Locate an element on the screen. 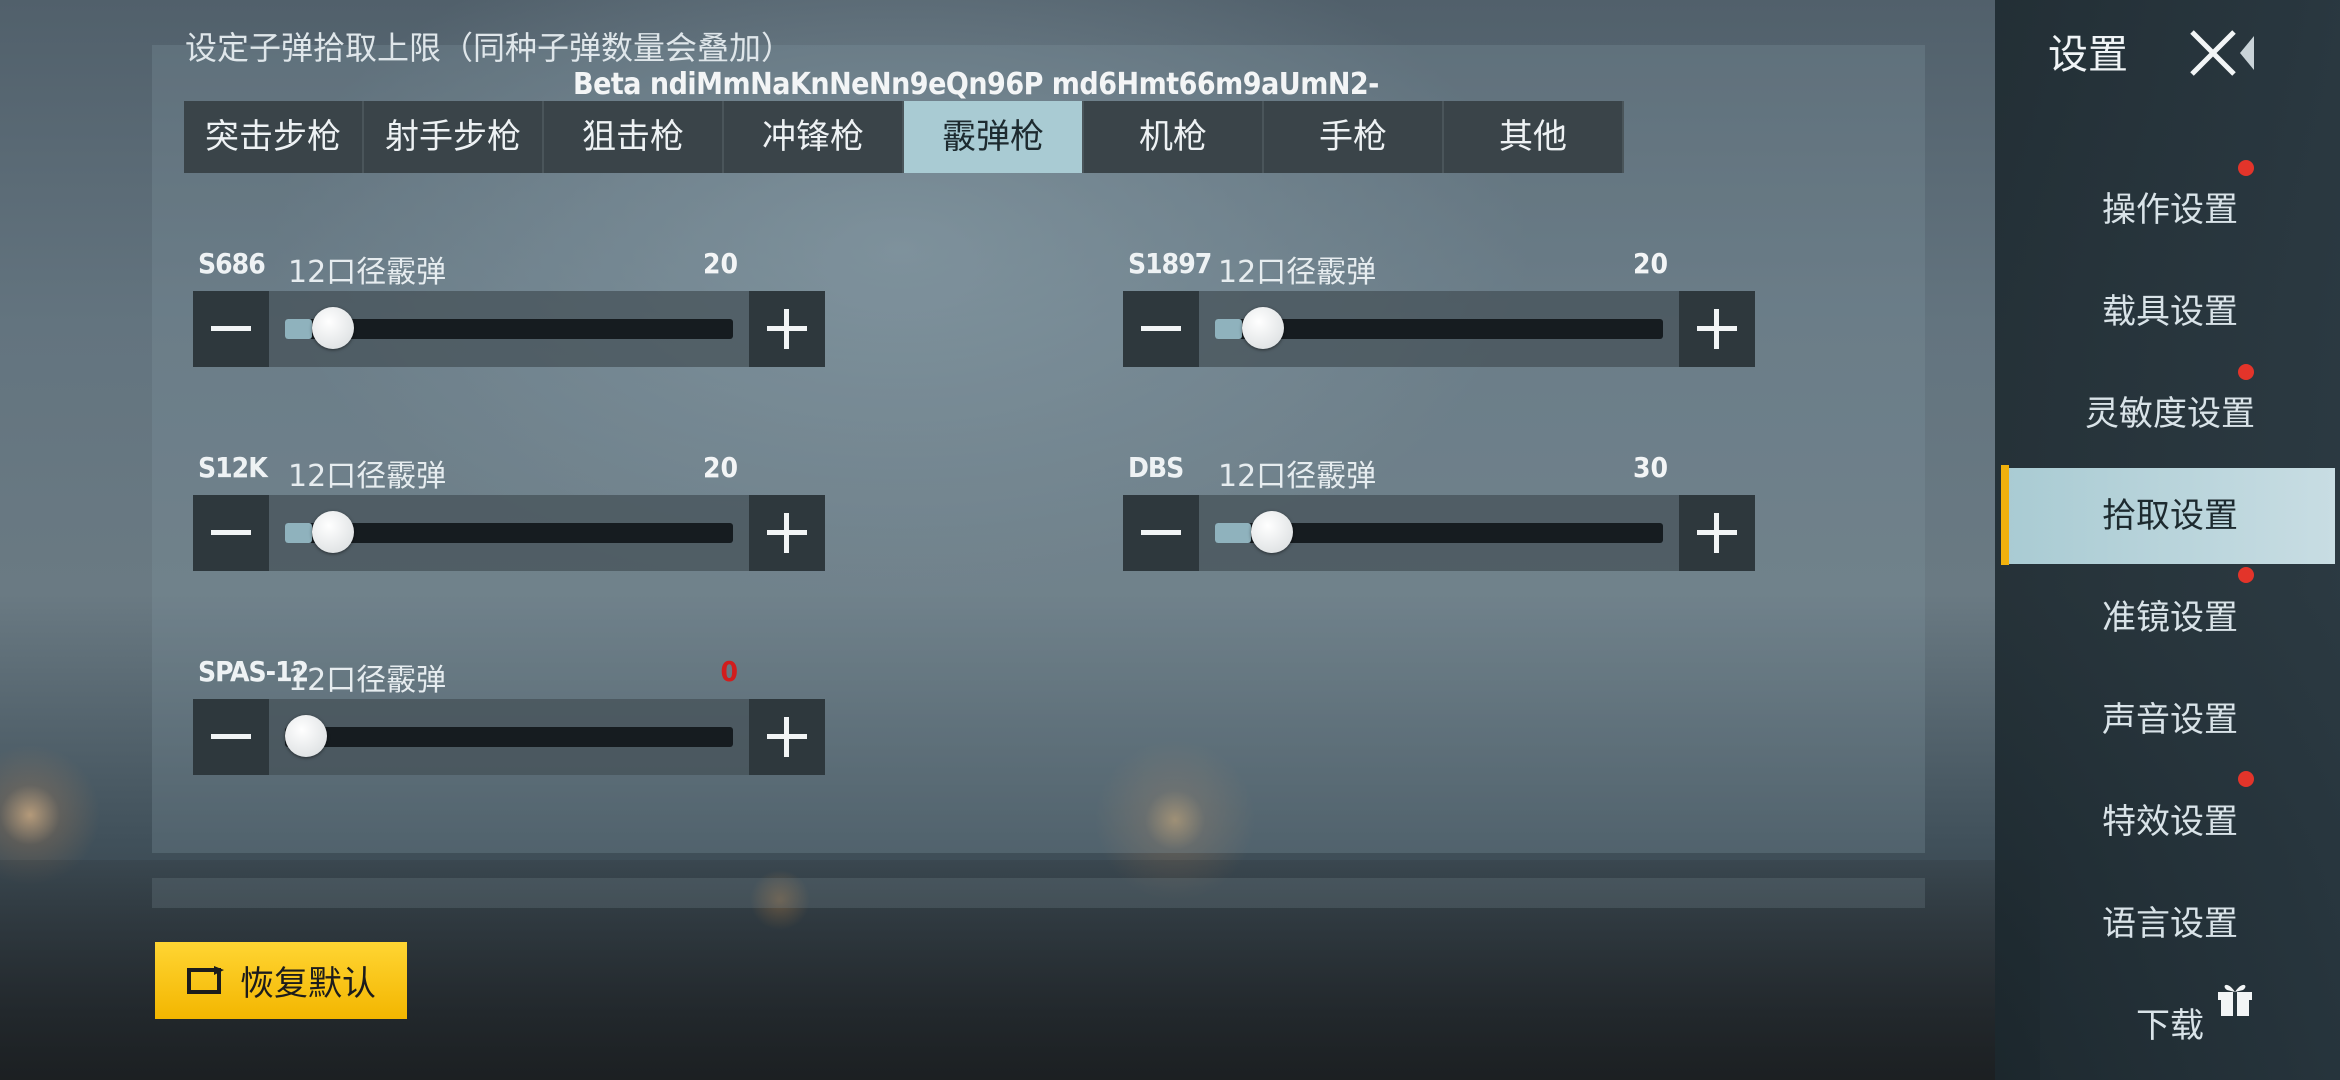 This screenshot has height=1080, width=2340. tab-other: 其他 is located at coordinates (1534, 137).